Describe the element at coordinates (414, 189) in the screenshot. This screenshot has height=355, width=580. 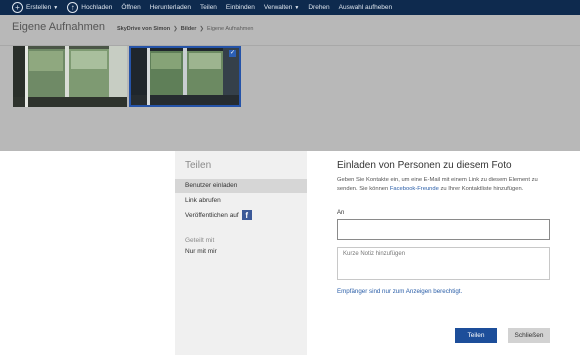
I see `facebook-friends-link: Facebook-Freunde` at that location.